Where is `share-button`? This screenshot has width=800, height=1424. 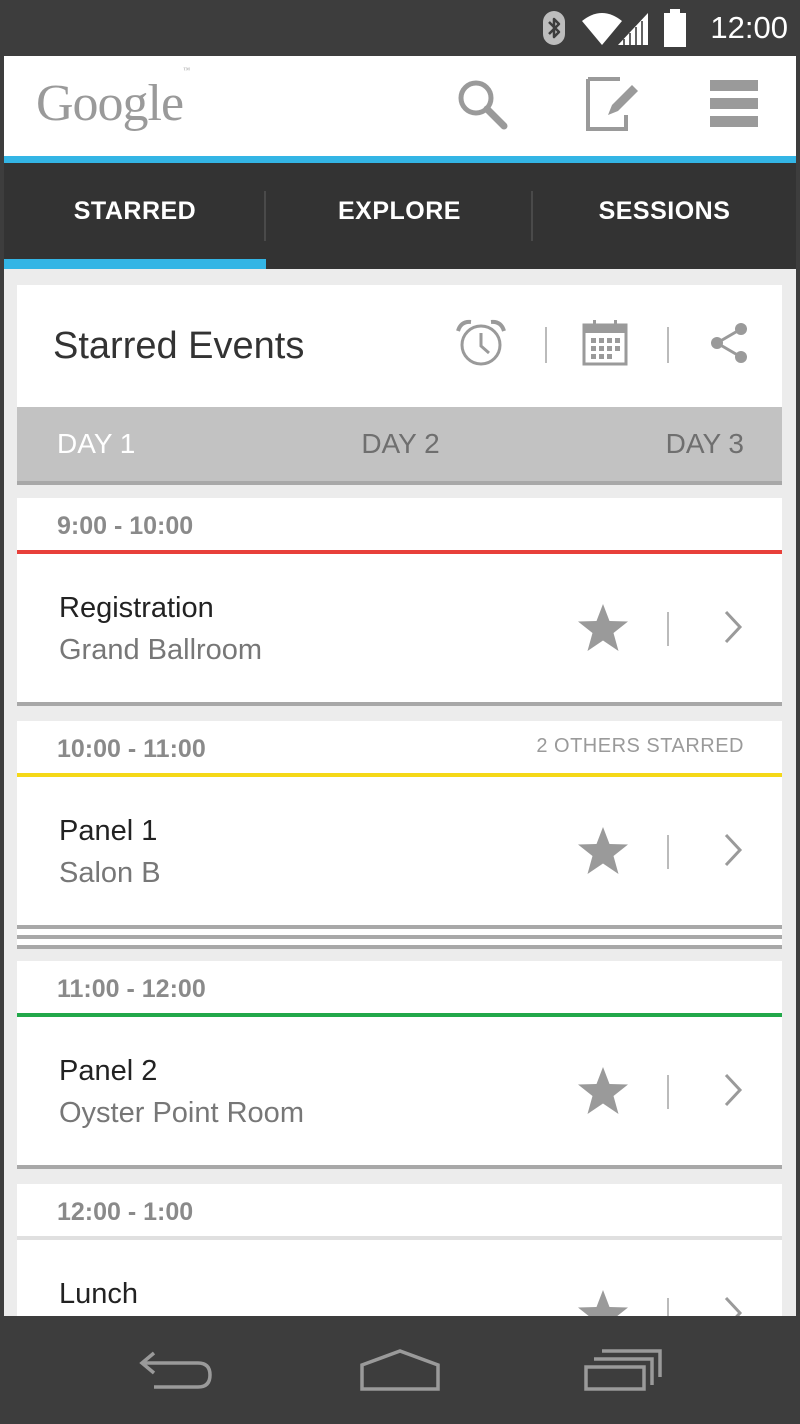 share-button is located at coordinates (729, 345).